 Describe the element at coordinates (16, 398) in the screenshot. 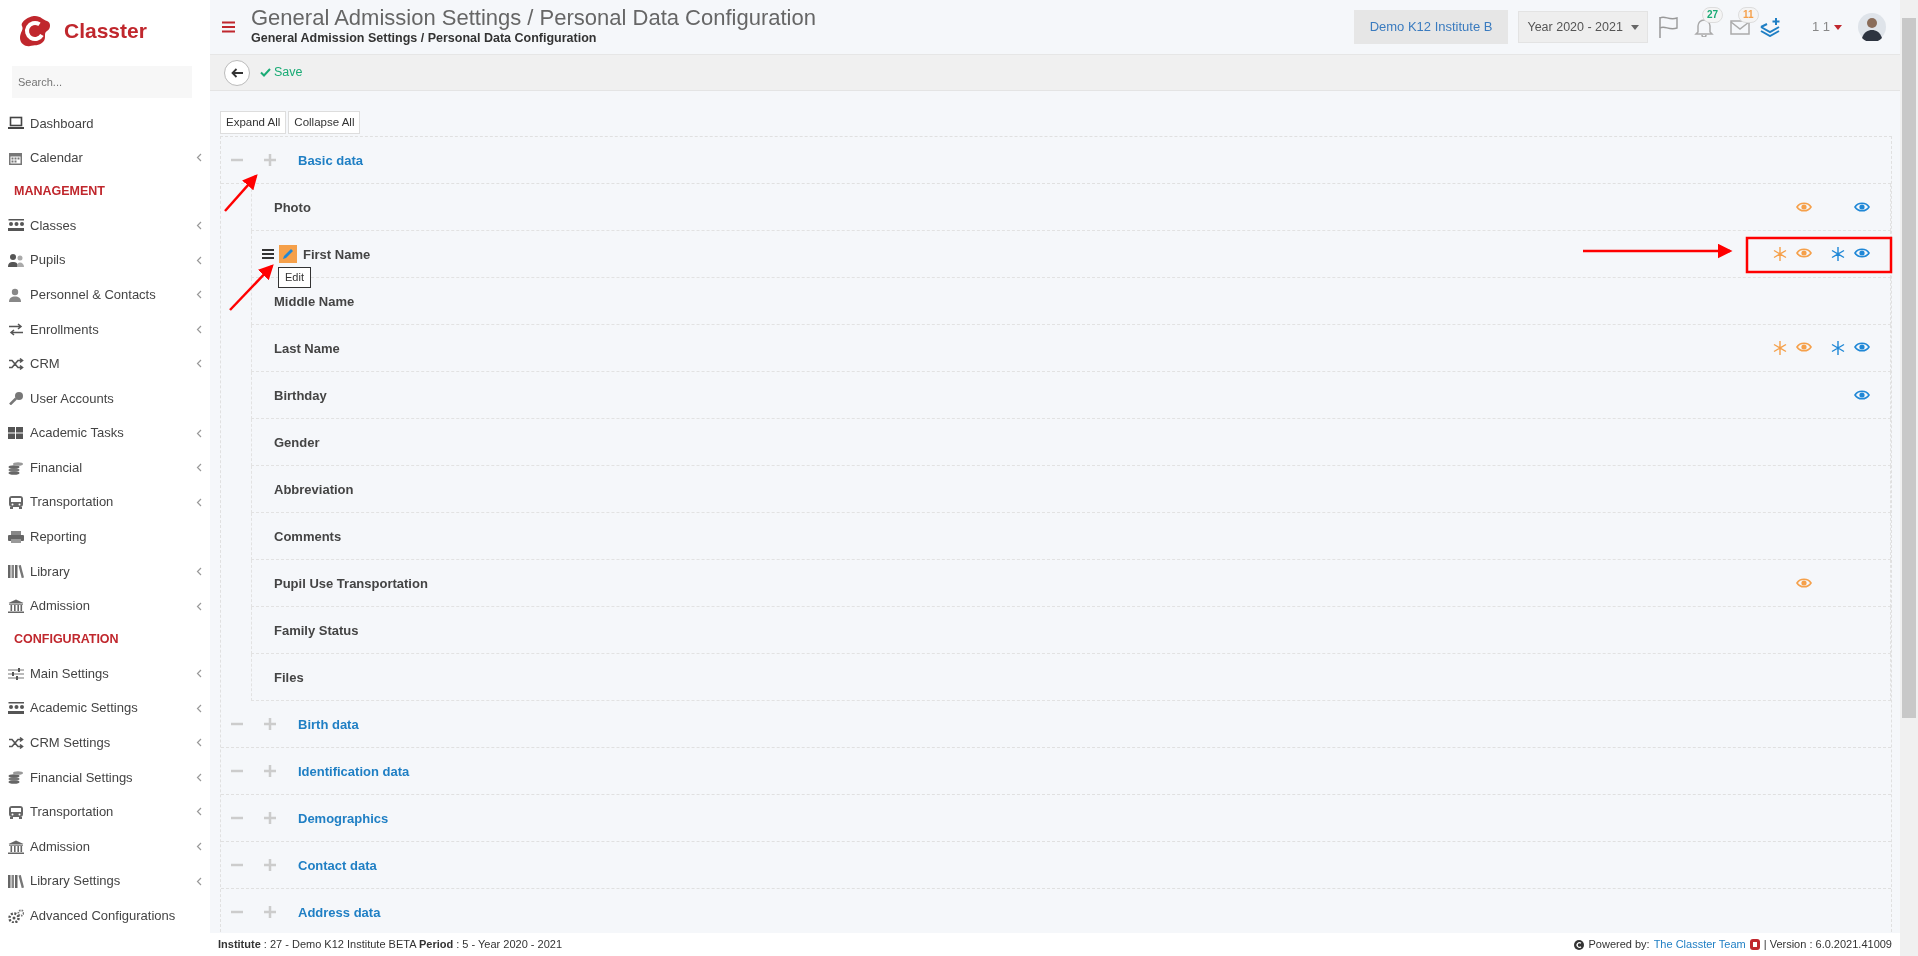

I see `key-icon` at that location.